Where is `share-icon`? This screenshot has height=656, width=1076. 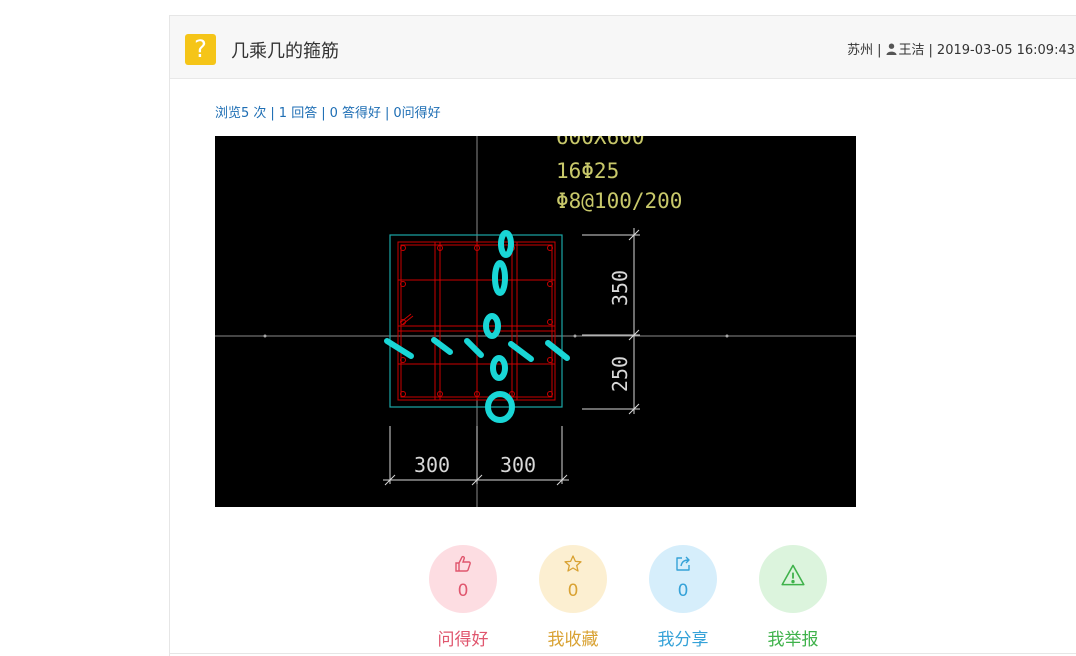 share-icon is located at coordinates (683, 563).